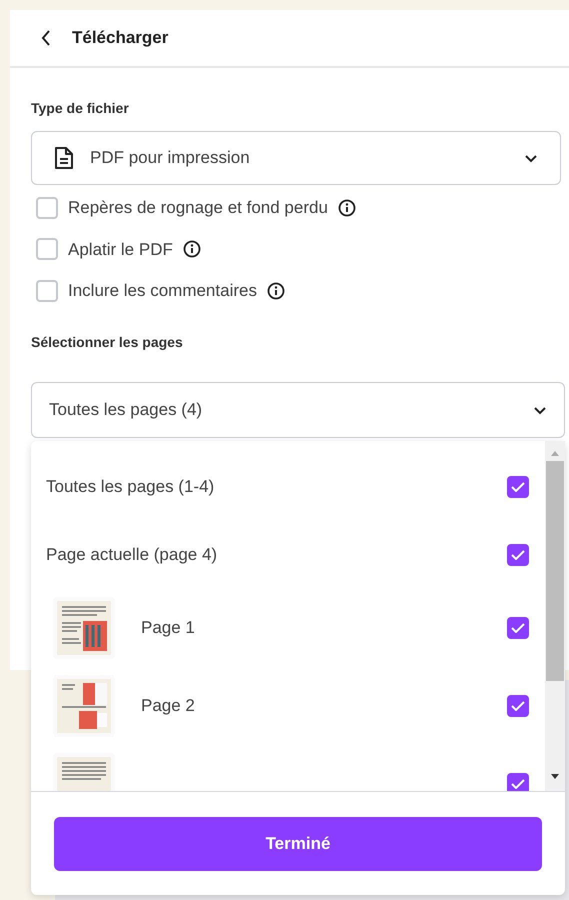 This screenshot has width=569, height=900. Describe the element at coordinates (298, 843) in the screenshot. I see `done-button: Terminé` at that location.